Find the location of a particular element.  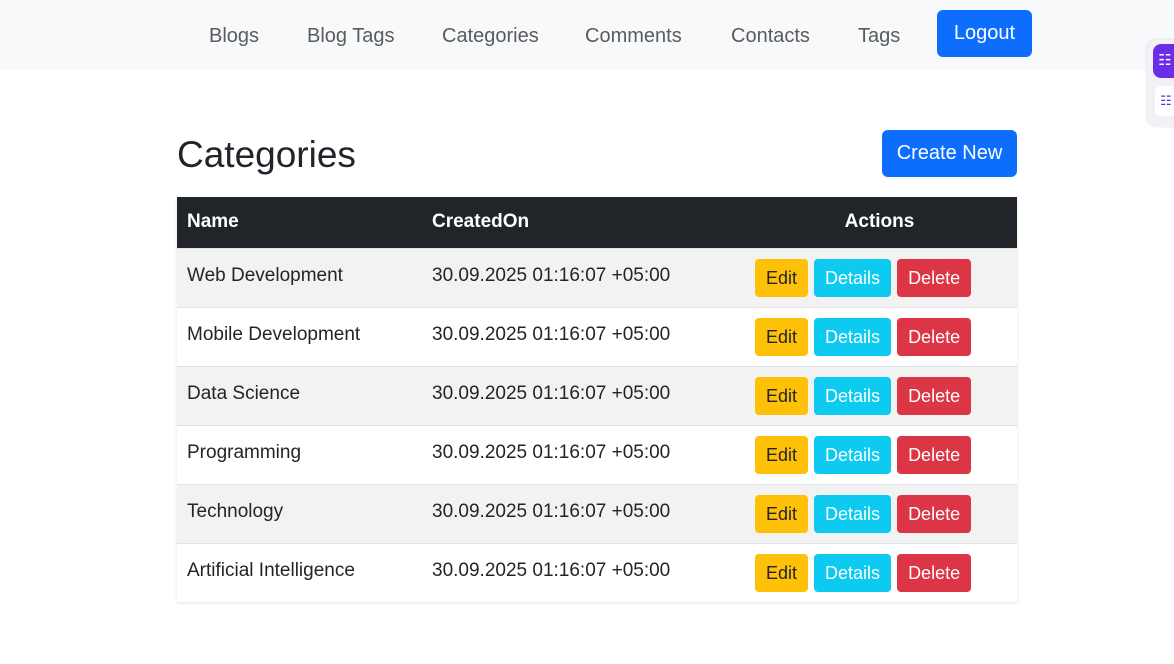

cell-name: Web Development is located at coordinates (299, 277).